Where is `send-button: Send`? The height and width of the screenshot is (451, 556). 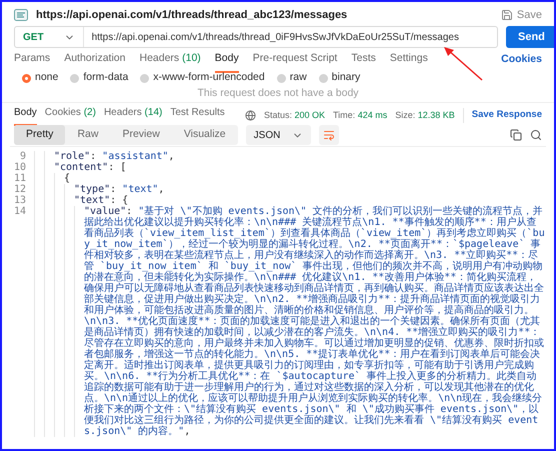
send-button: Send is located at coordinates (530, 37).